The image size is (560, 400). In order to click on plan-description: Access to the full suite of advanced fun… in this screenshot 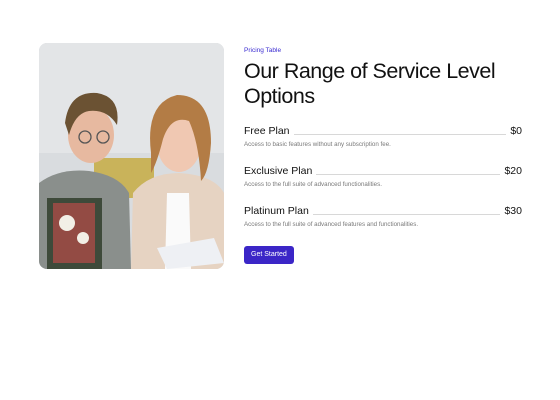, I will do `click(313, 184)`.